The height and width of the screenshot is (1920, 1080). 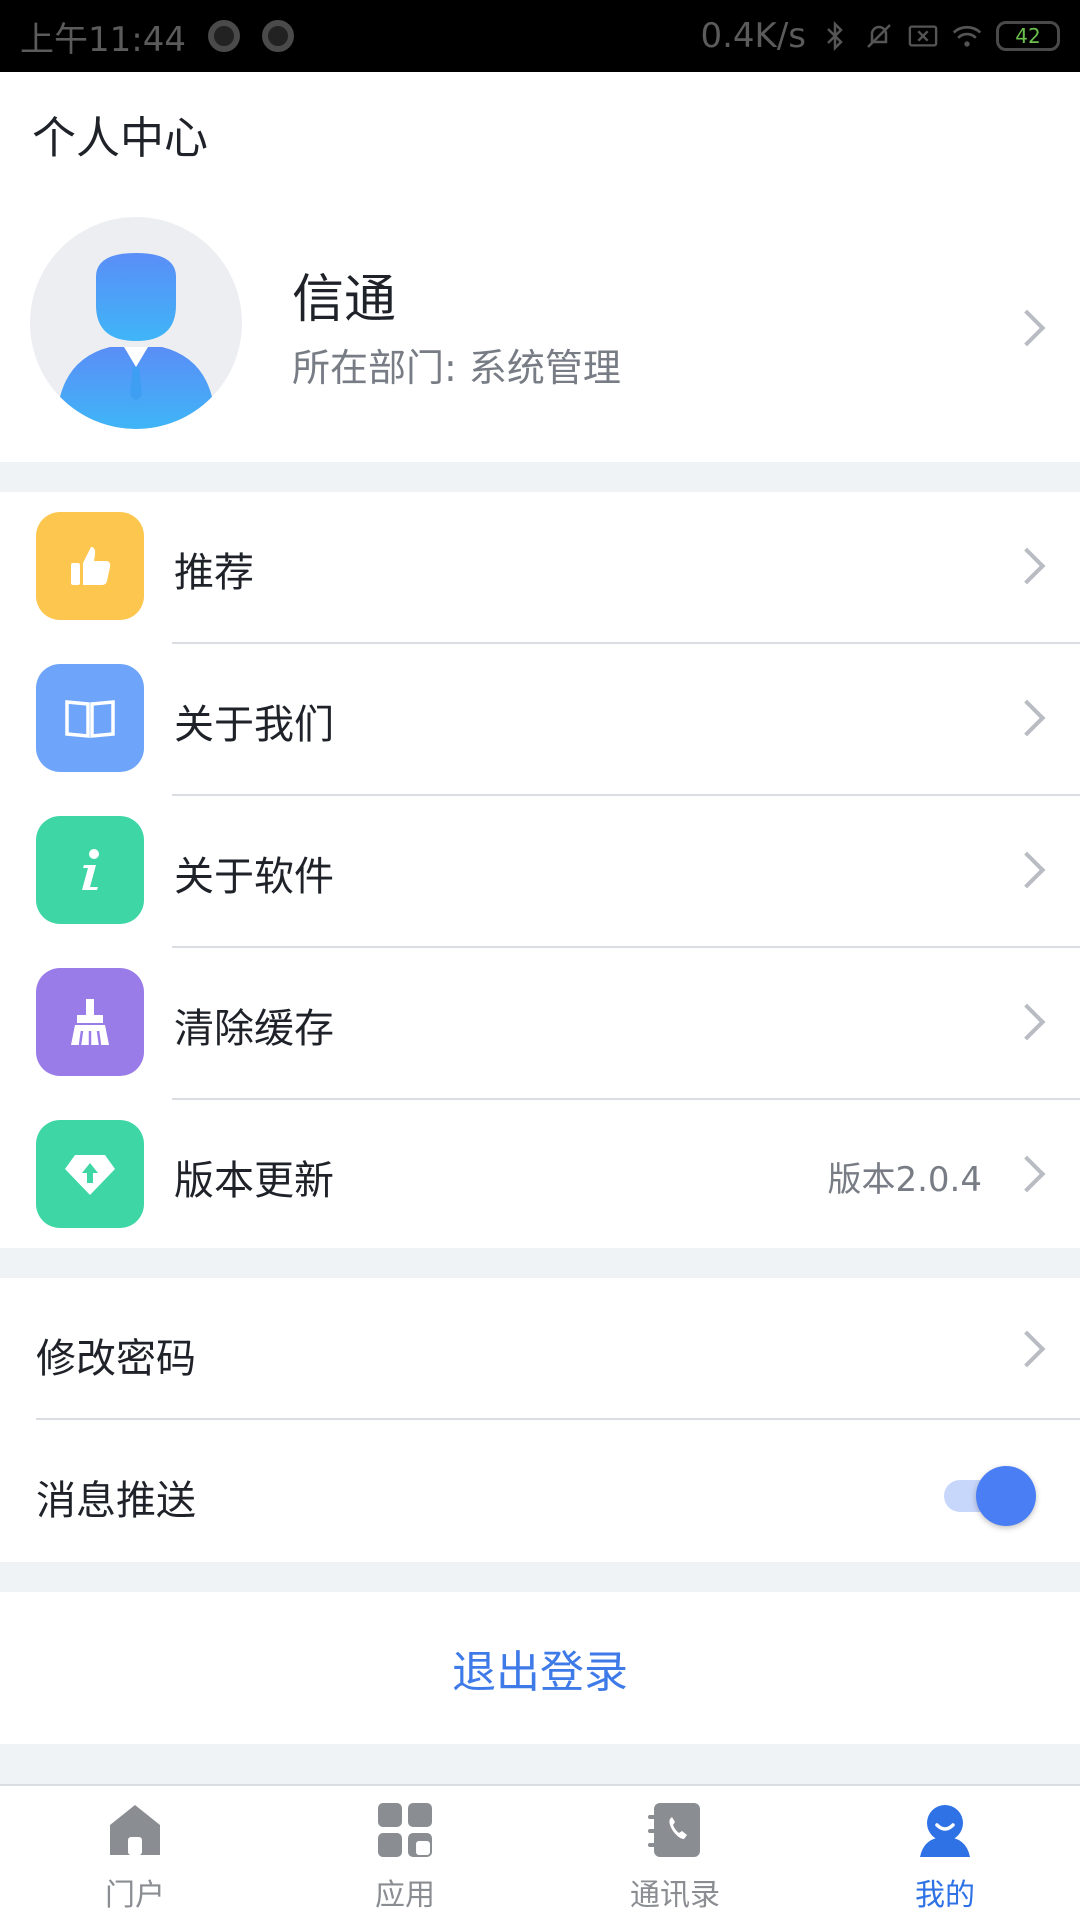 What do you see at coordinates (103, 39) in the screenshot?
I see `status-time: 上午11:44` at bounding box center [103, 39].